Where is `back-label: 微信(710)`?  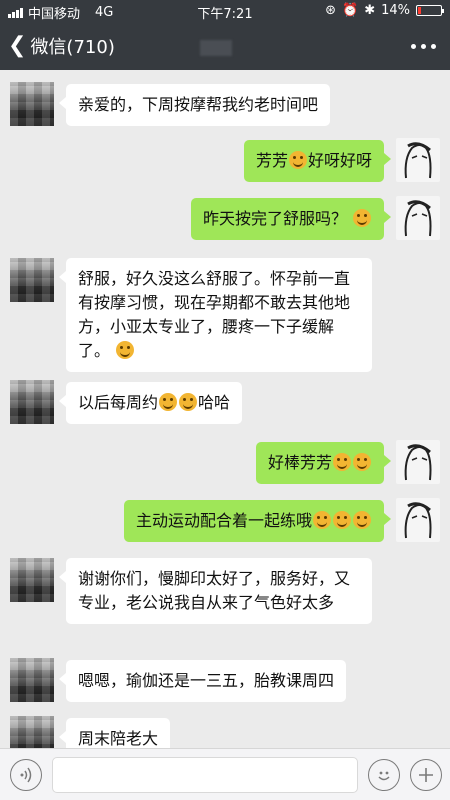 back-label: 微信(710) is located at coordinates (72, 47).